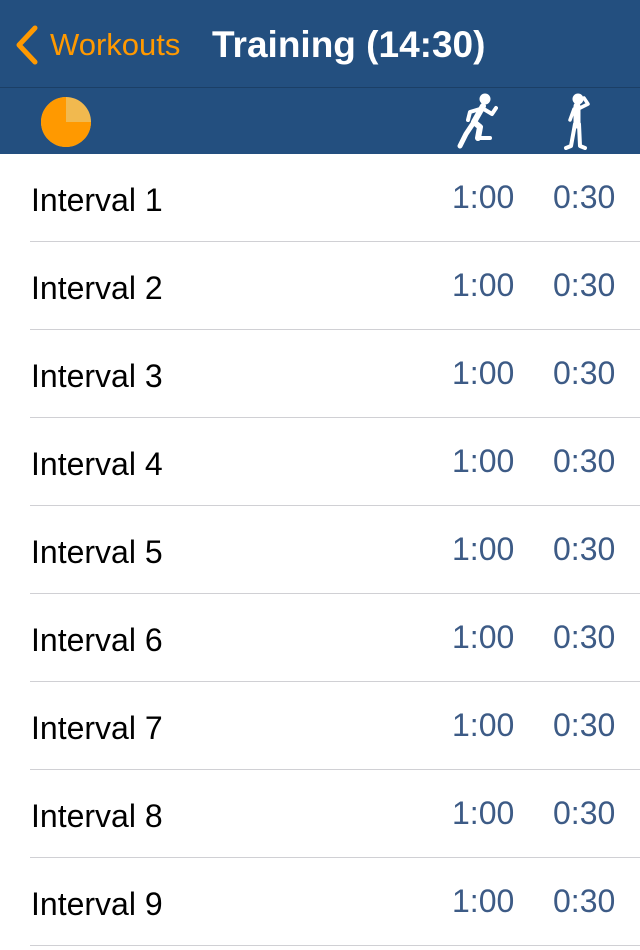  Describe the element at coordinates (97, 904) in the screenshot. I see `interval-name: Interval 9` at that location.